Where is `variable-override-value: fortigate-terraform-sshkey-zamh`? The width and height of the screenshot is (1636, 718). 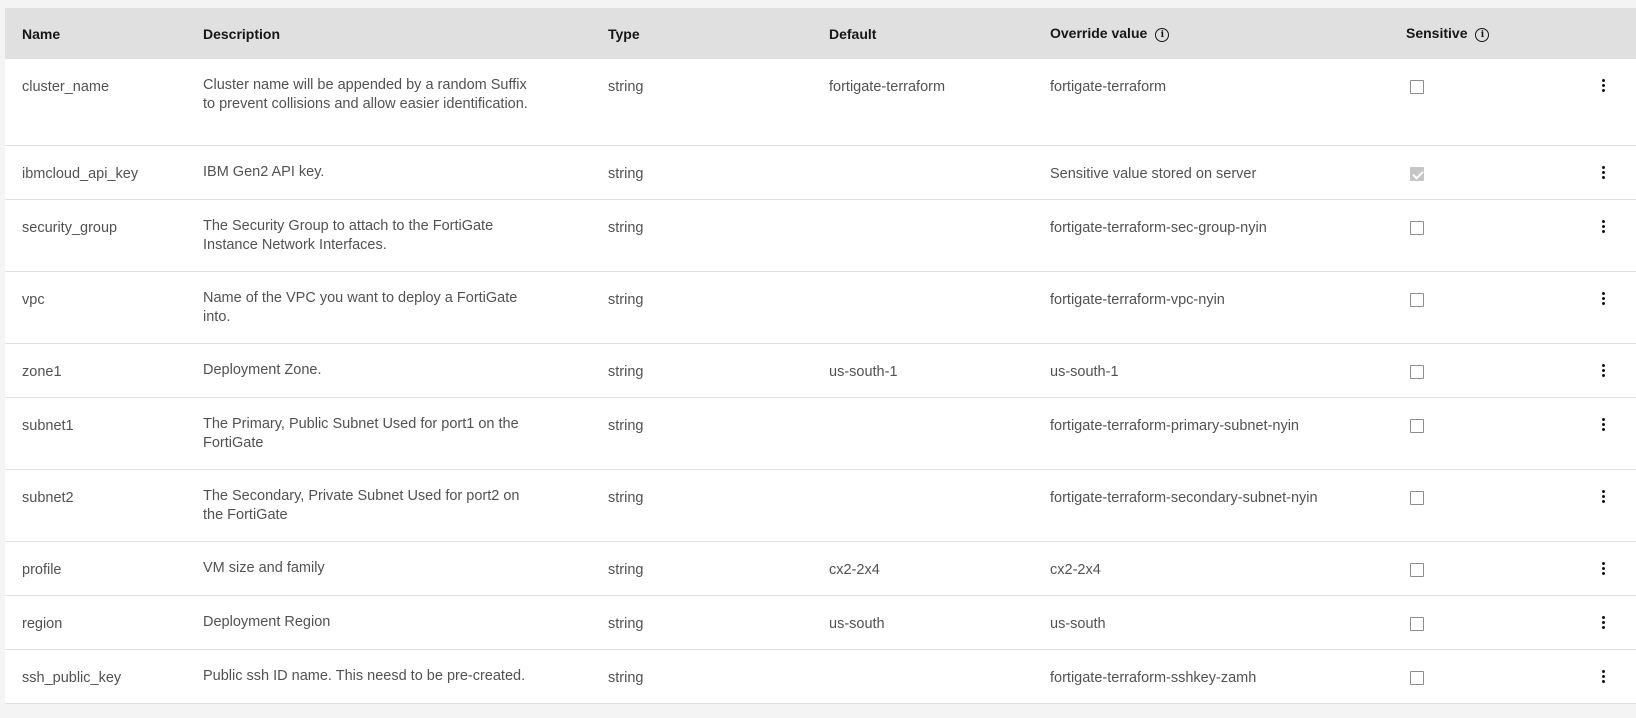 variable-override-value: fortigate-terraform-sshkey-zamh is located at coordinates (1211, 676).